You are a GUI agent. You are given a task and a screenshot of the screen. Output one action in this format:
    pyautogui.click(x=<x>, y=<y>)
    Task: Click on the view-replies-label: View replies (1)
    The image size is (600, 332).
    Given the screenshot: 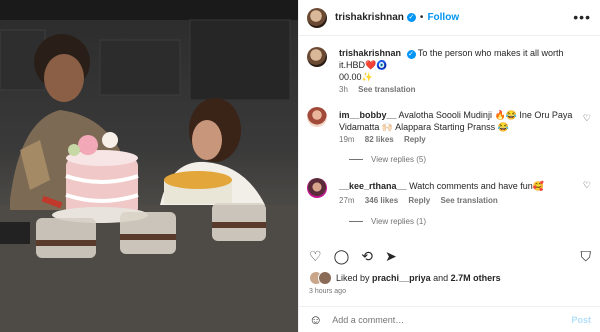 What is the action you would take?
    pyautogui.click(x=398, y=221)
    